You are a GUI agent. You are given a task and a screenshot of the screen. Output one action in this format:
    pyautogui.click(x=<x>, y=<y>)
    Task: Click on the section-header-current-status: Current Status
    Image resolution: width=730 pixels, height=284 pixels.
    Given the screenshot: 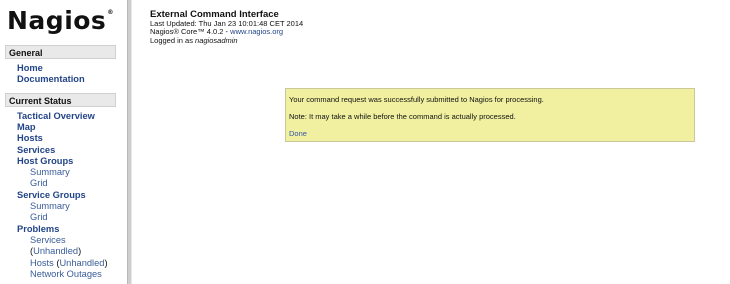 What is the action you would take?
    pyautogui.click(x=60, y=100)
    